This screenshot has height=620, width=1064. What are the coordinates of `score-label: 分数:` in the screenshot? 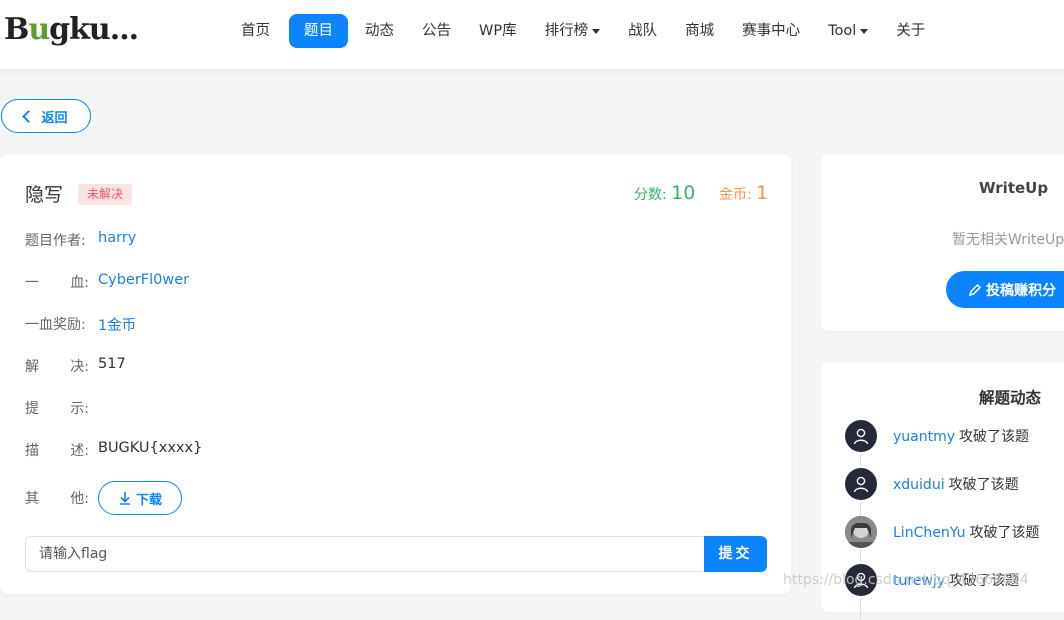 It's located at (650, 195).